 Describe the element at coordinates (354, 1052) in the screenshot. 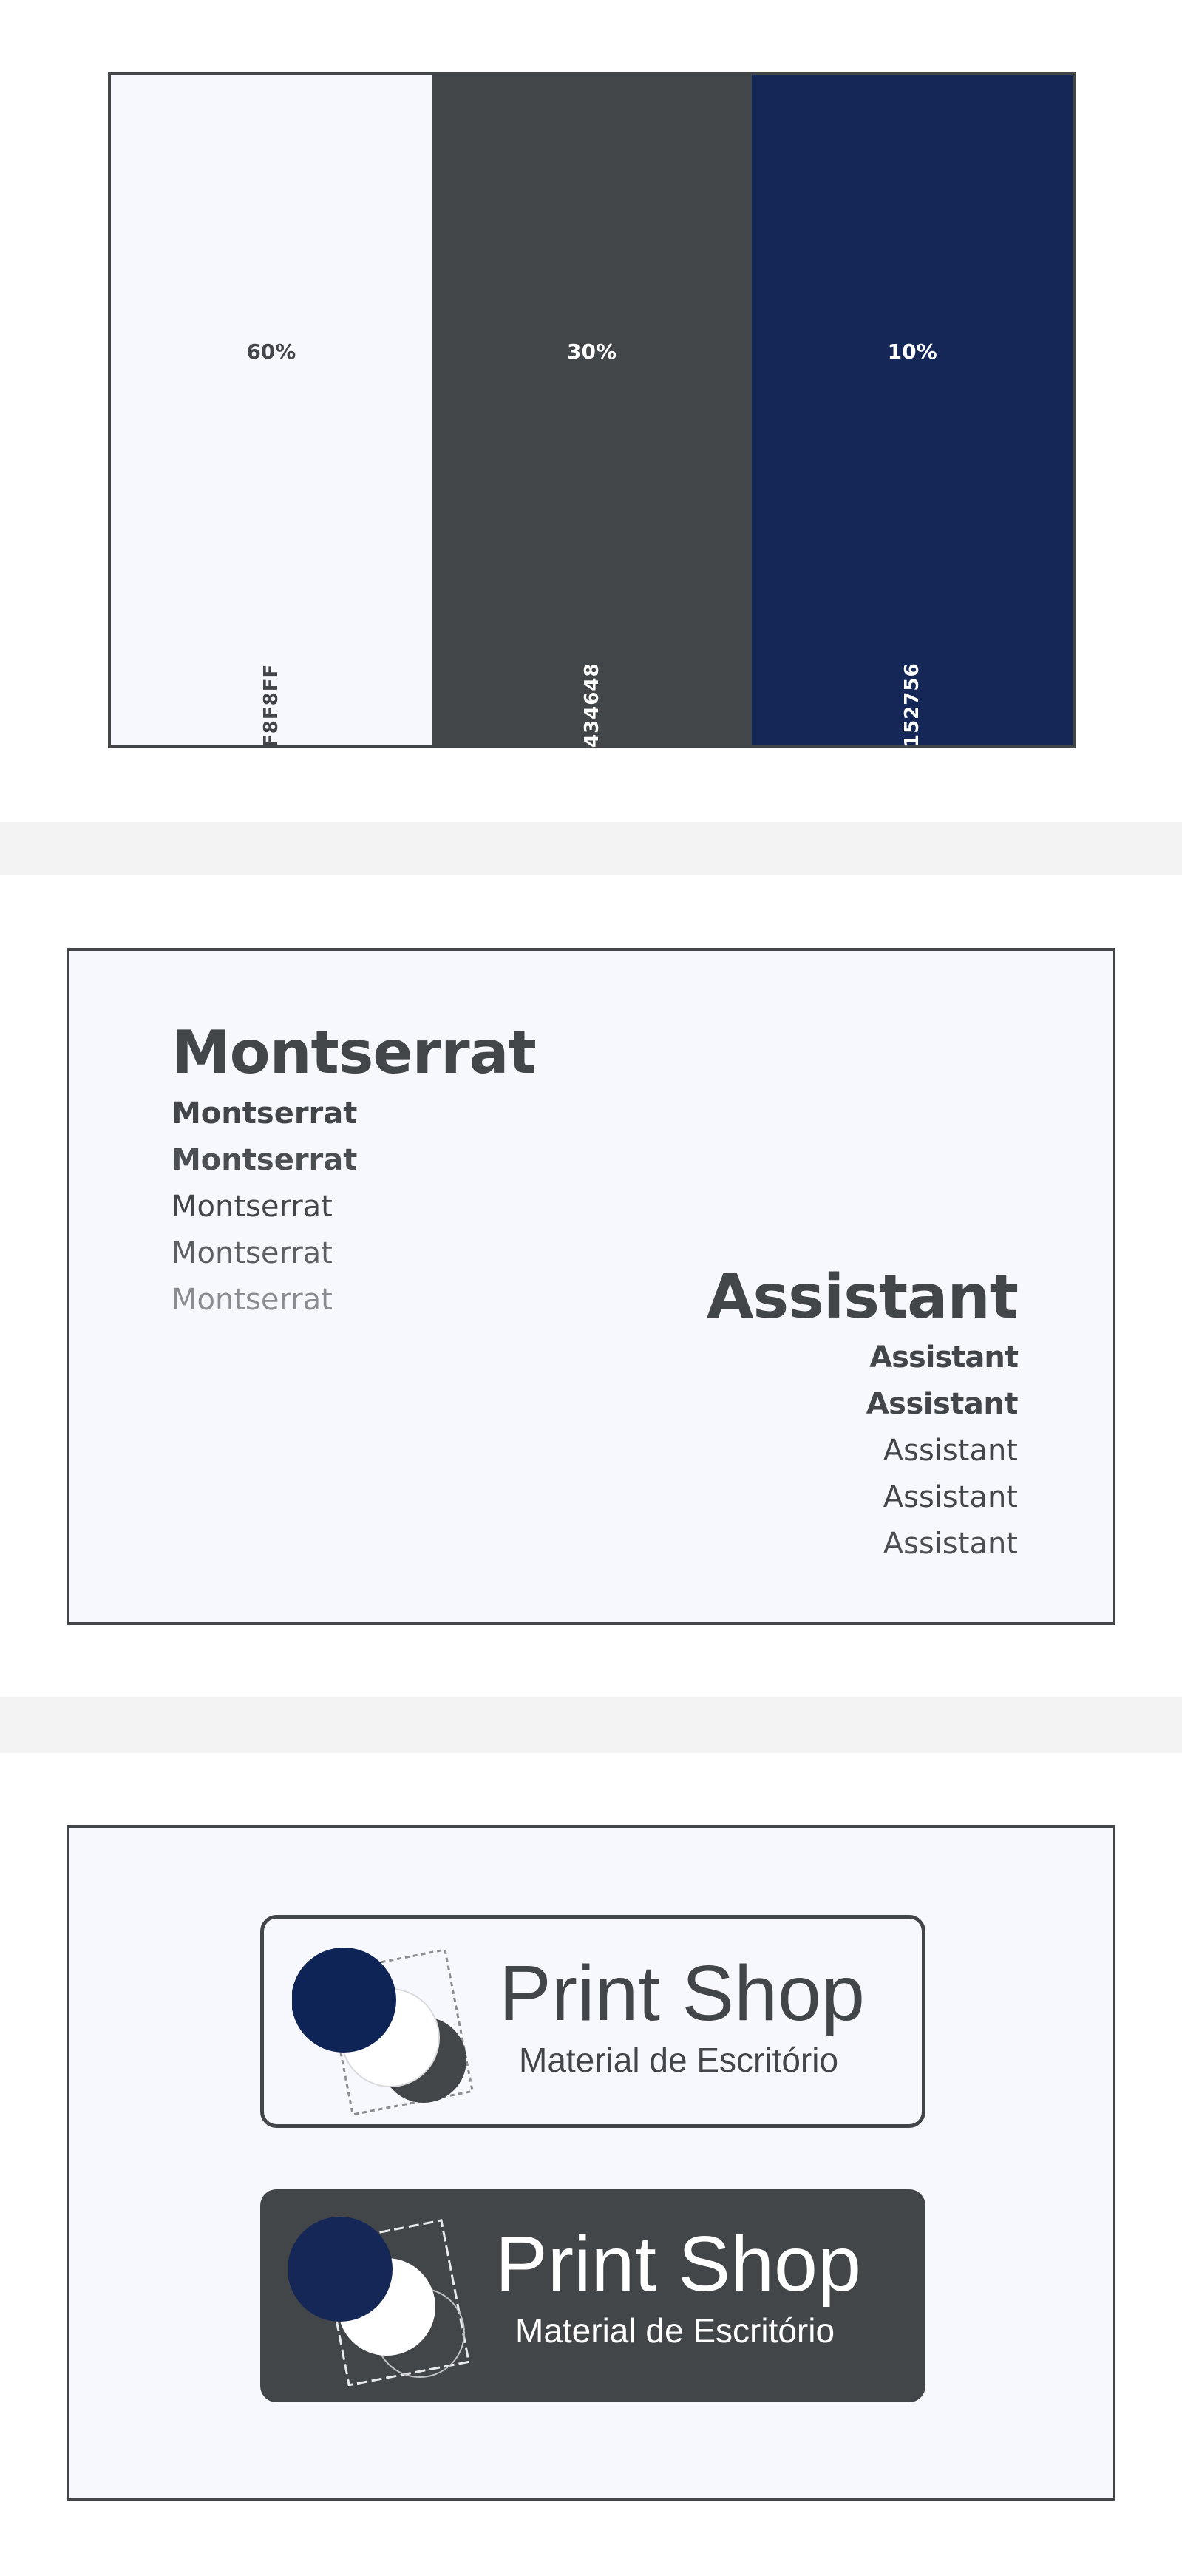

I see `primary-font-heading: Montserrat` at that location.